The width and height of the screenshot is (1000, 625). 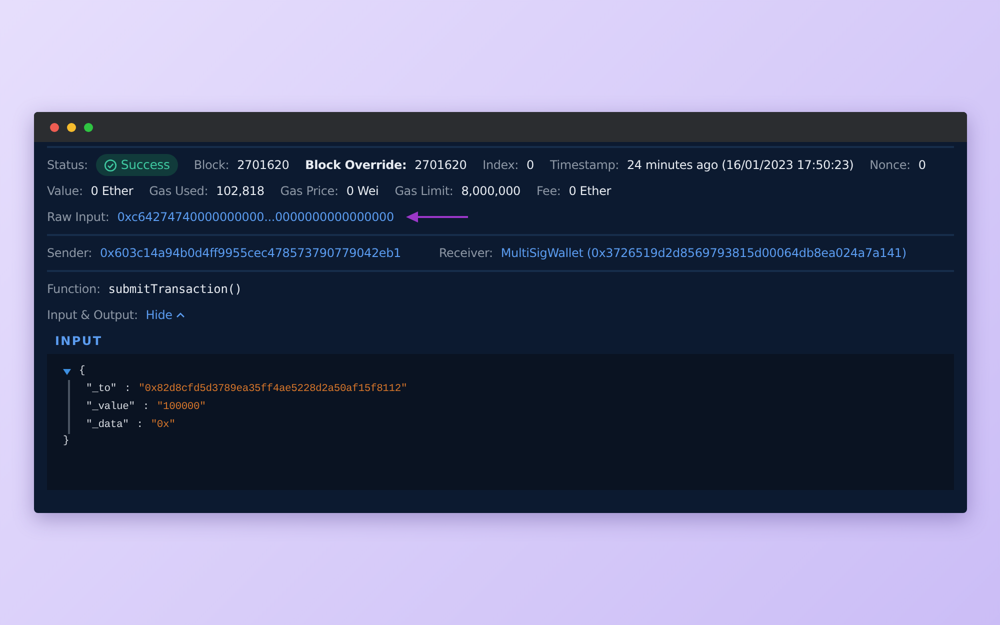 What do you see at coordinates (212, 165) in the screenshot?
I see `field-label: Block:` at bounding box center [212, 165].